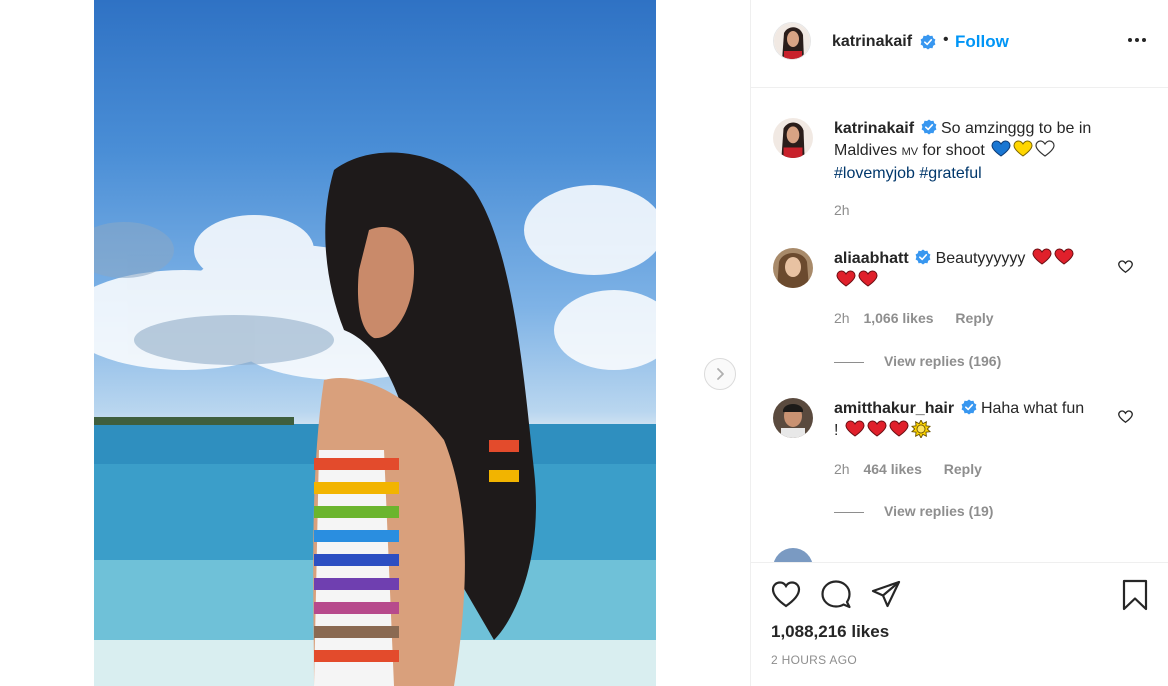  Describe the element at coordinates (892, 469) in the screenshot. I see `comment-likes: 464 likes` at that location.